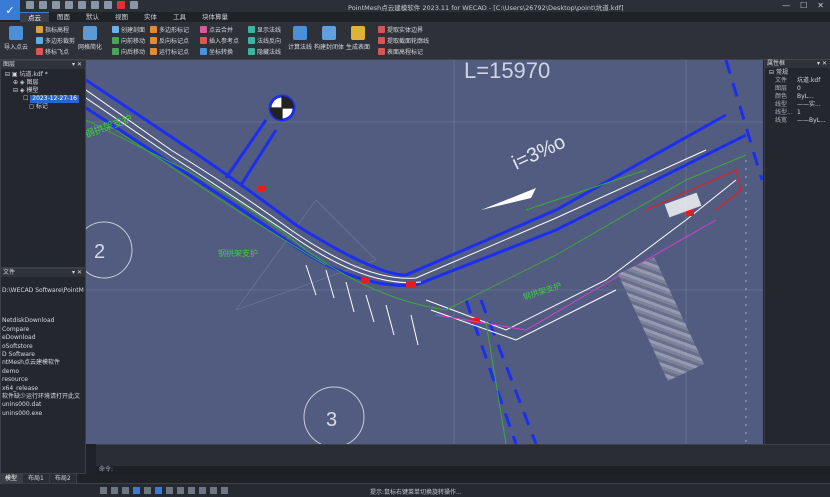 The image size is (830, 497). I want to click on file-item: 软件缺少运行环境请打开此文, so click(43, 397).